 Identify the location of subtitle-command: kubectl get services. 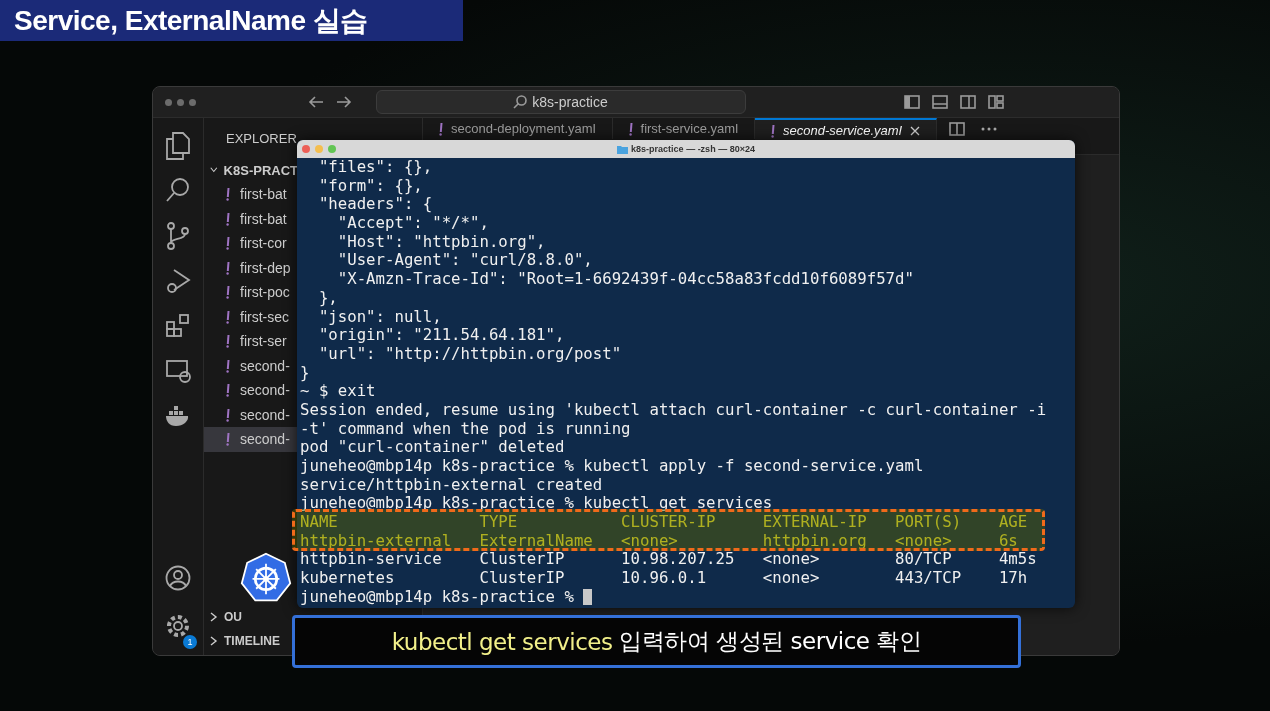
(502, 641).